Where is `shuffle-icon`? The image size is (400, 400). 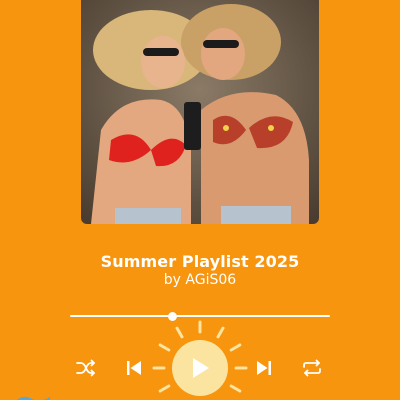
shuffle-icon is located at coordinates (85, 368).